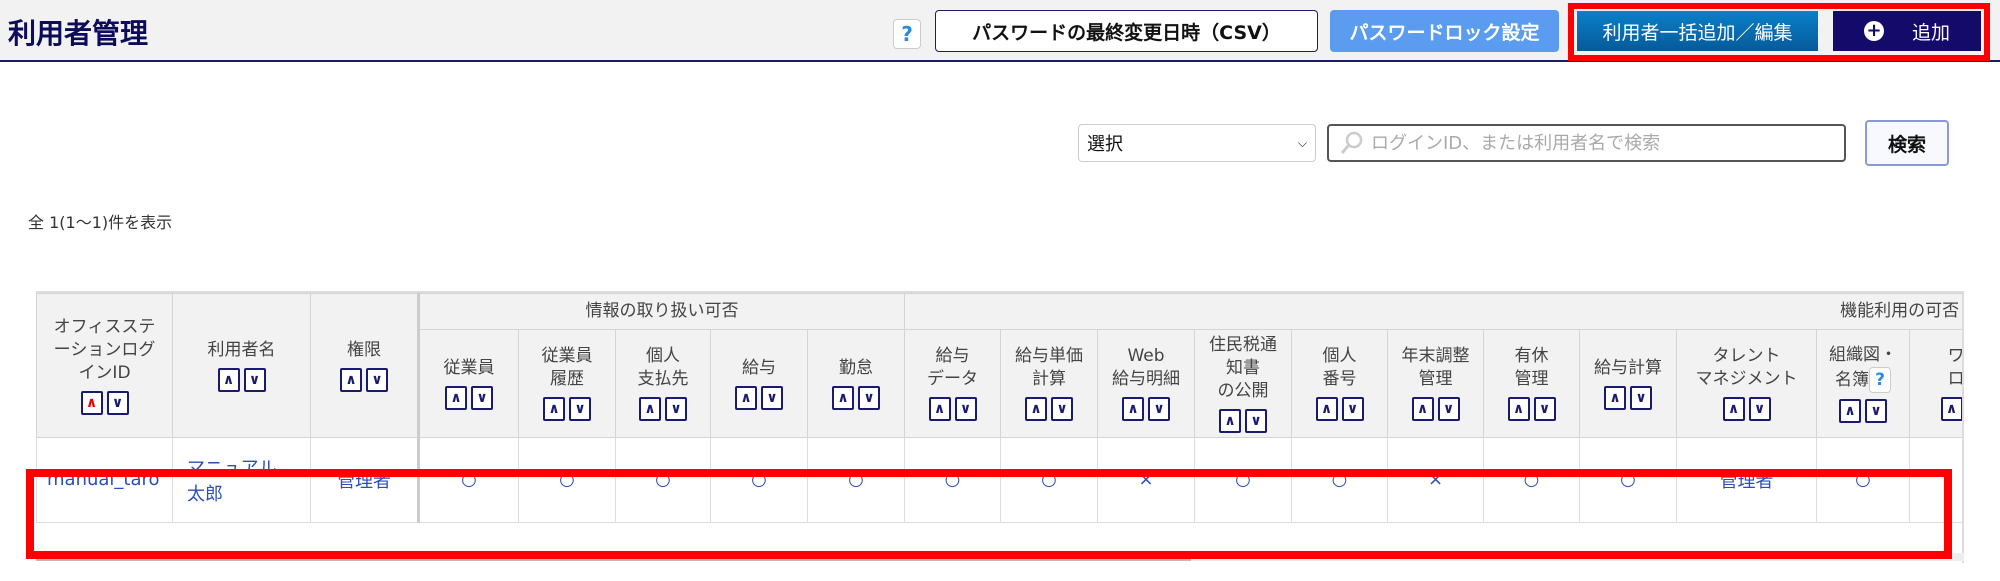 The image size is (2000, 581). Describe the element at coordinates (1444, 31) in the screenshot. I see `password-lock-settings-button: パスワードロック設定` at that location.